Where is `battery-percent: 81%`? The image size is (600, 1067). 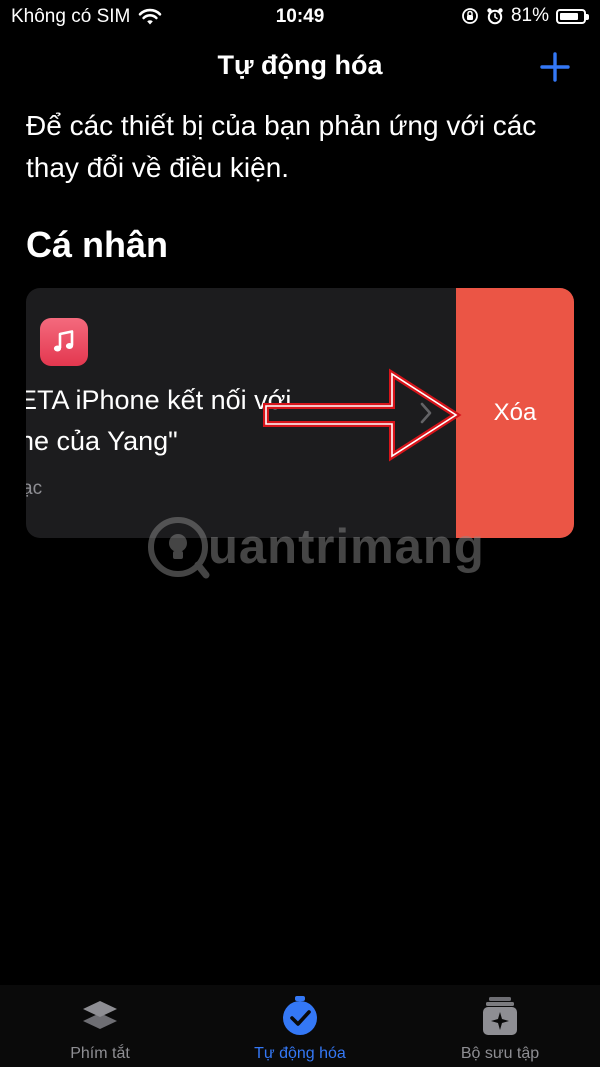
battery-percent: 81% is located at coordinates (529, 15).